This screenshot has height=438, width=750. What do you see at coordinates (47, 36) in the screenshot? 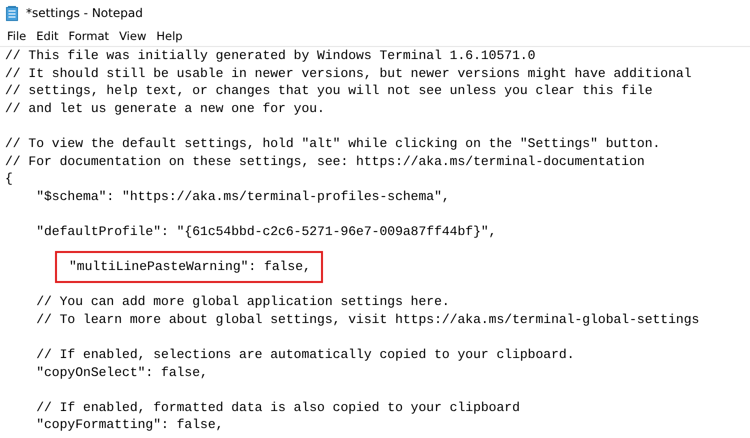
I see `menu-item: Edit` at bounding box center [47, 36].